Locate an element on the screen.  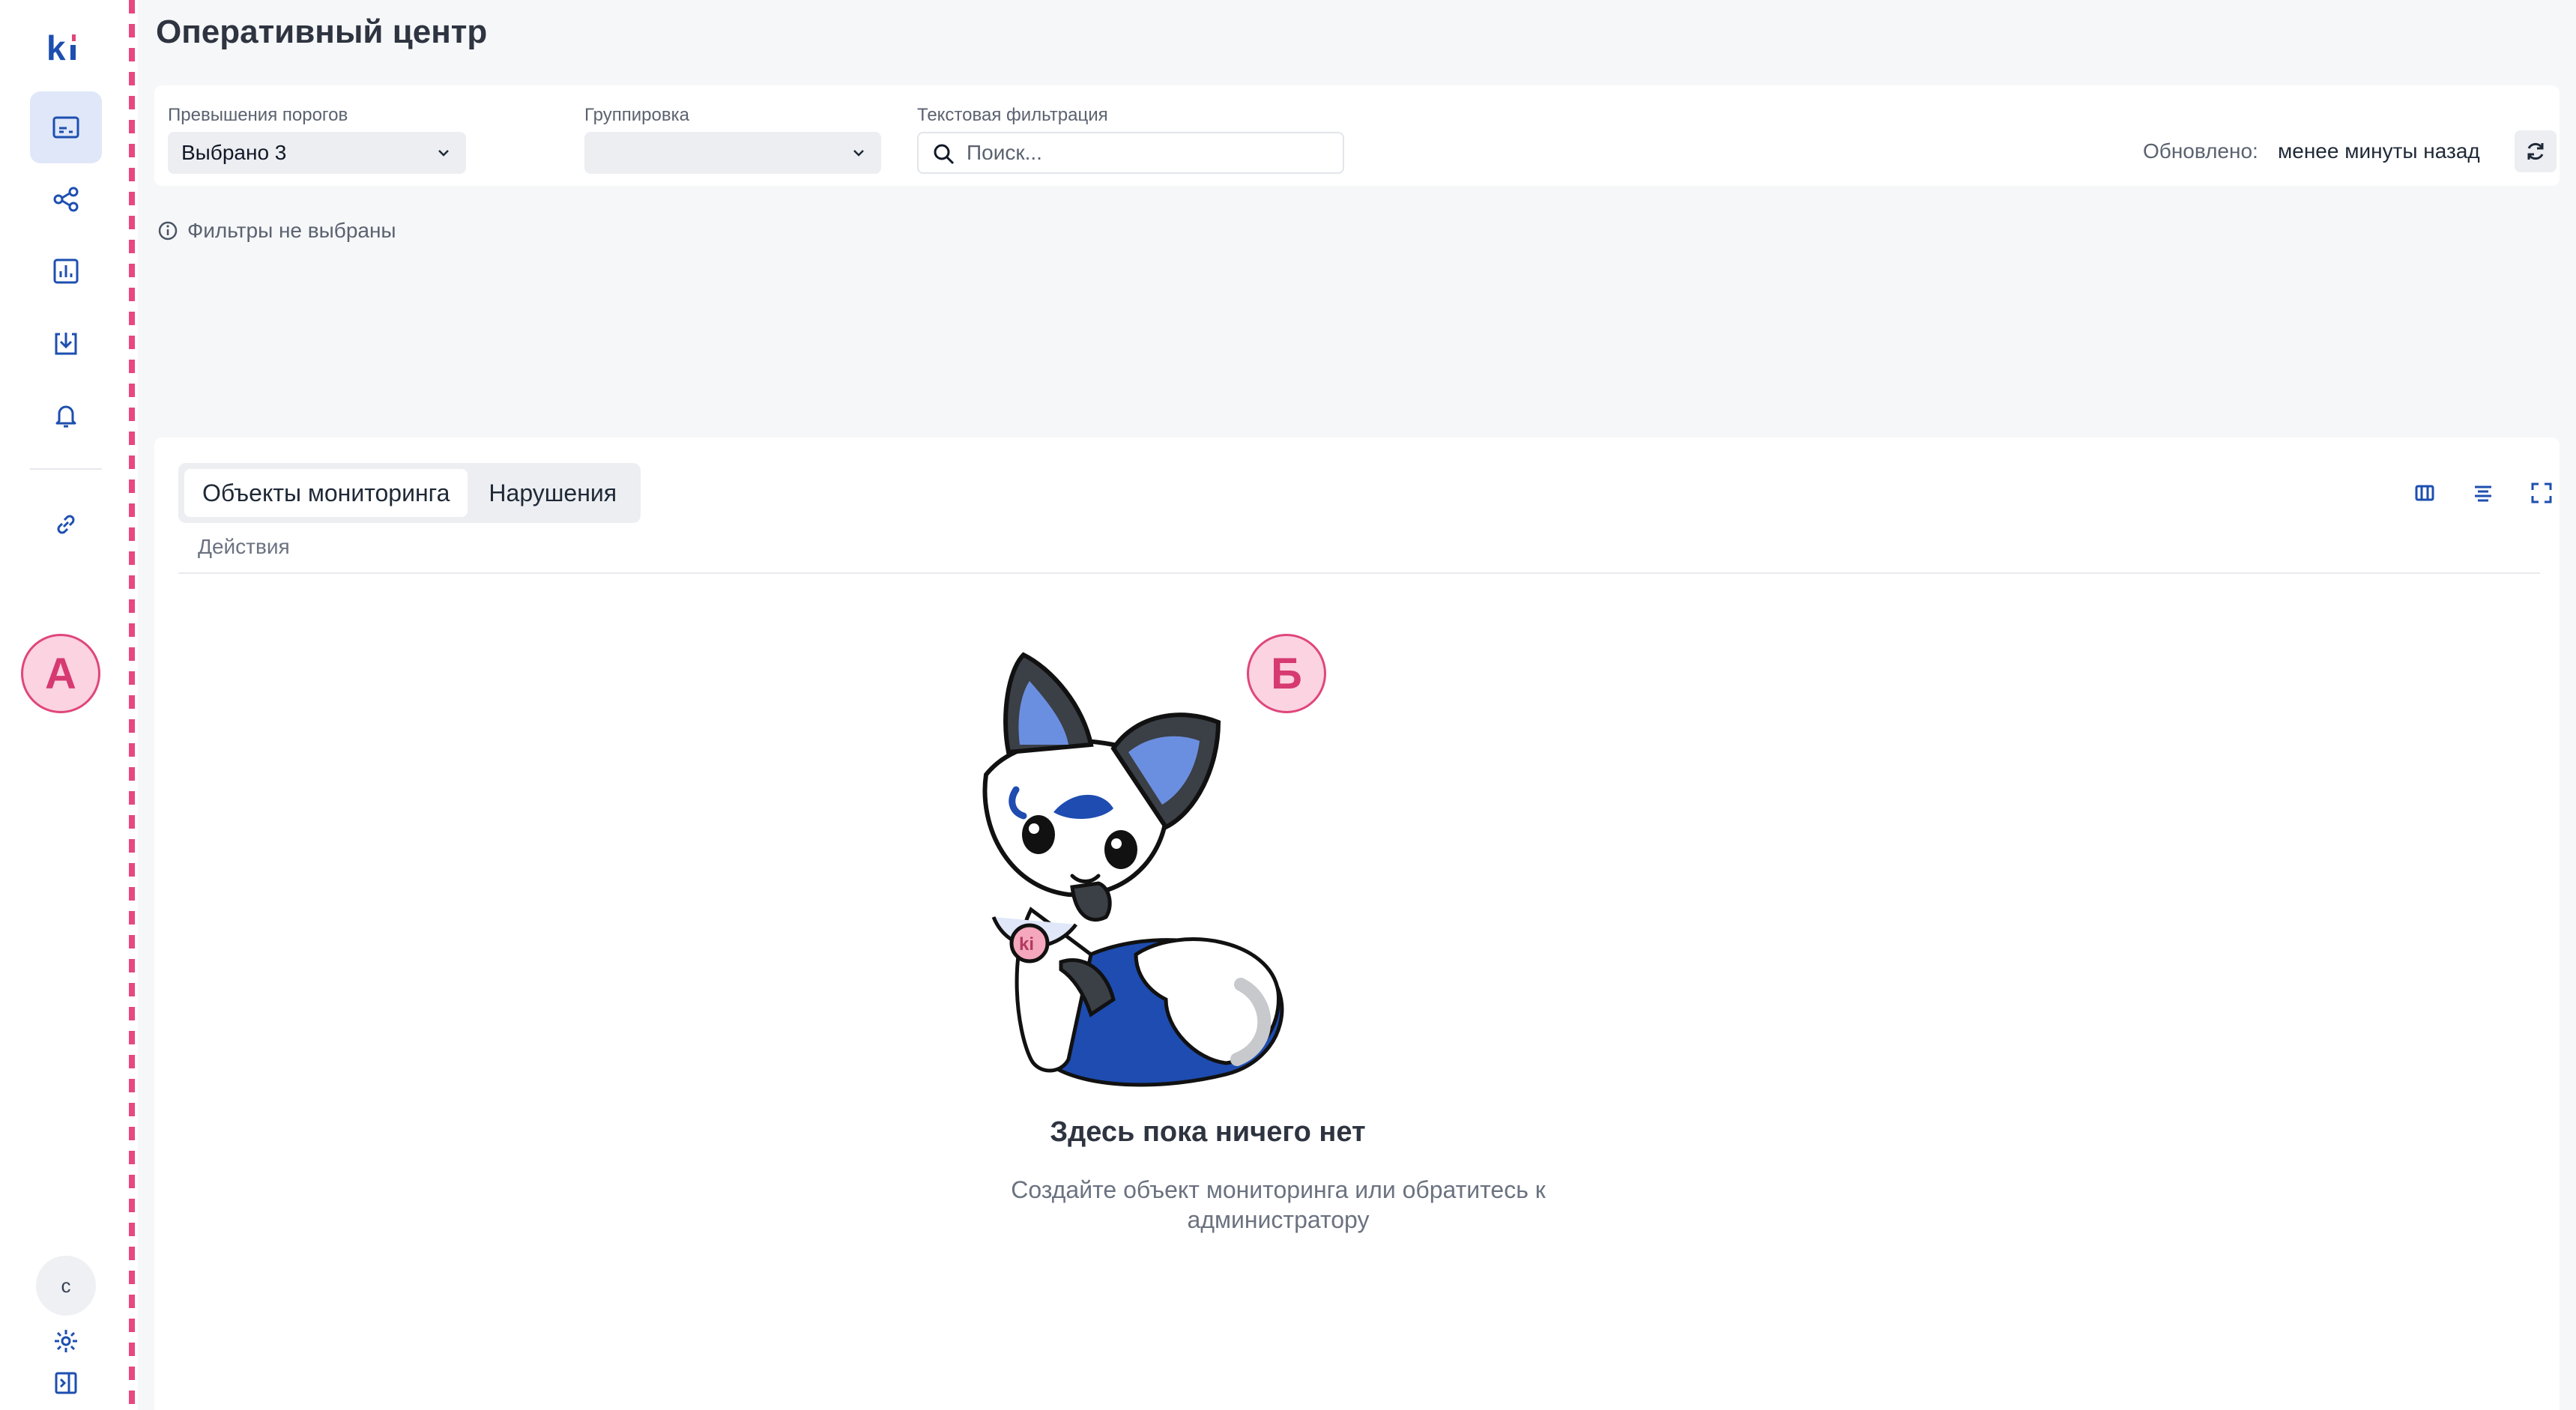
actions-label: Действия is located at coordinates (244, 546).